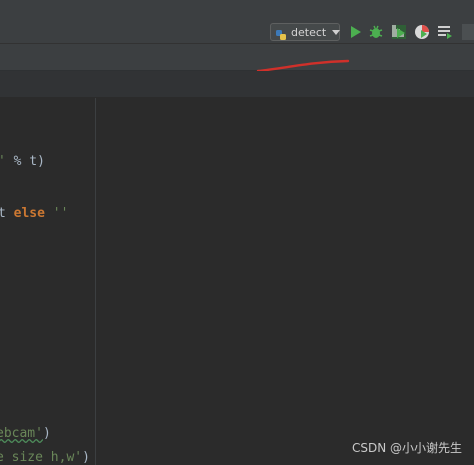 Image resolution: width=474 pixels, height=465 pixels. I want to click on code-token: e size h,w', so click(41, 457).